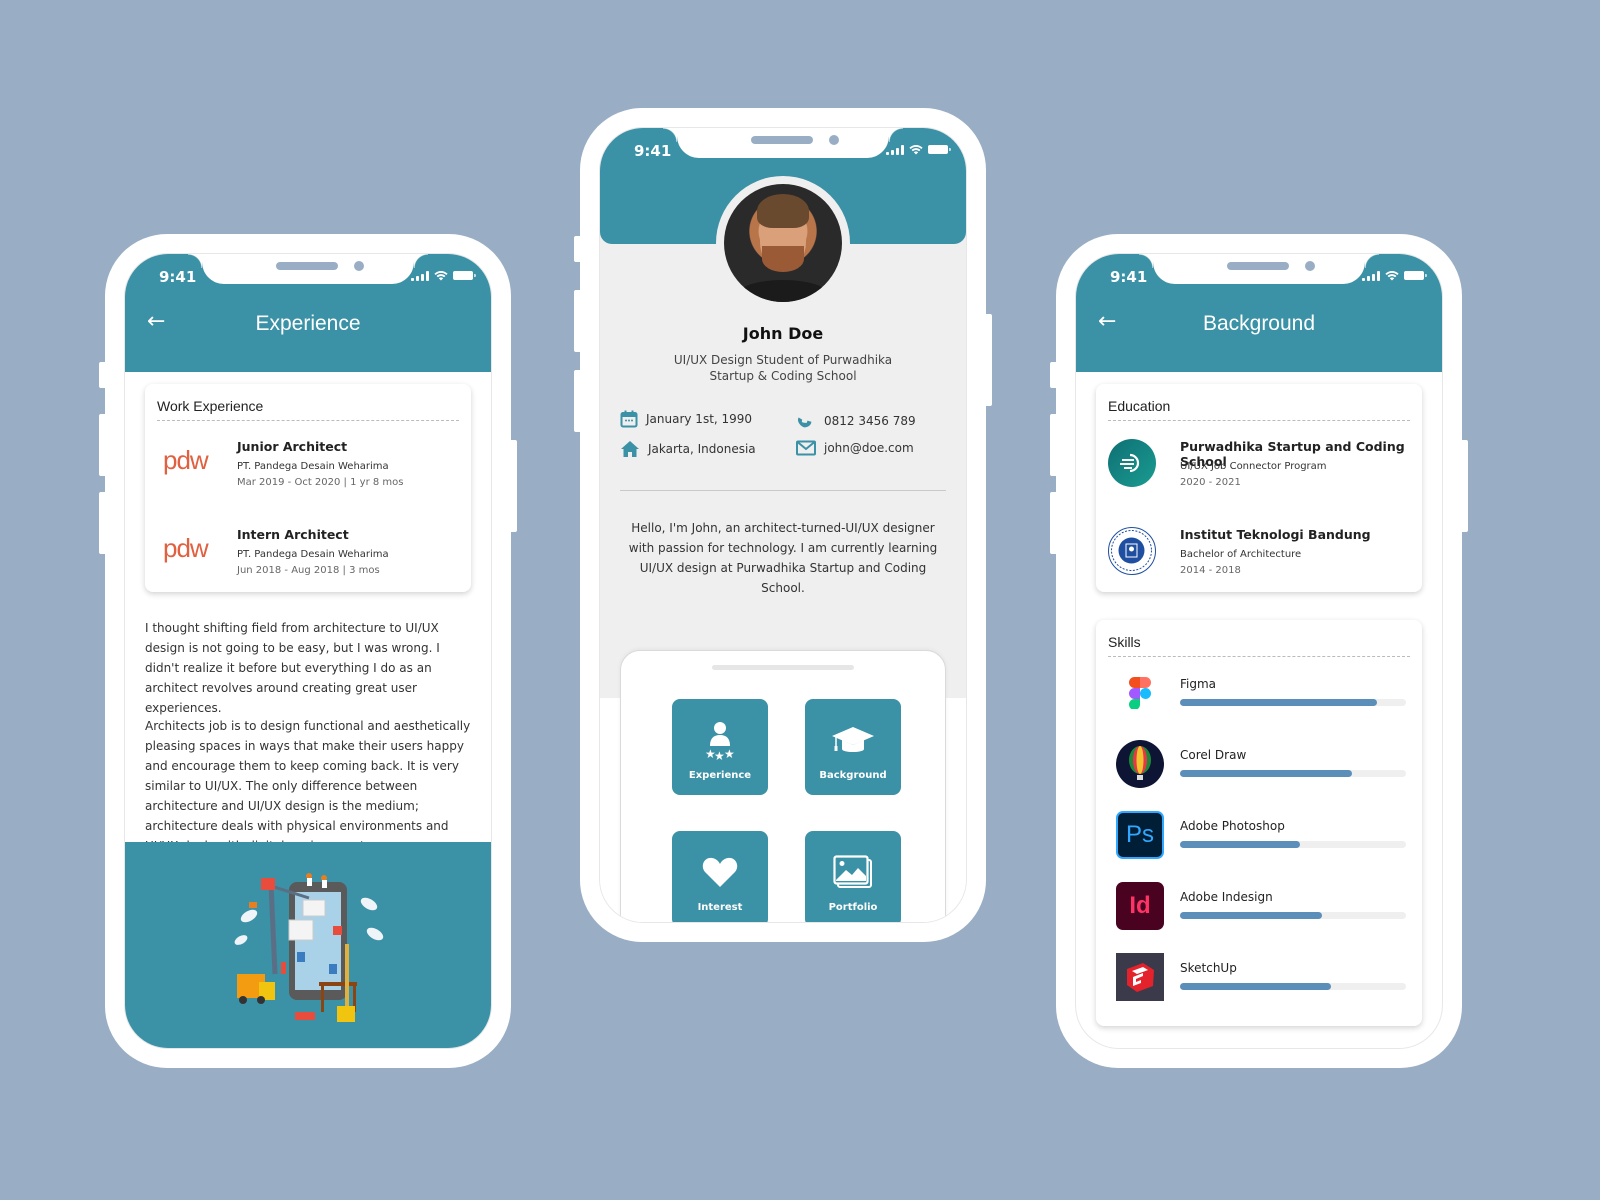 The width and height of the screenshot is (1600, 1200). What do you see at coordinates (1253, 466) in the screenshot?
I see `program-name: UI/UX Job Connector Program` at bounding box center [1253, 466].